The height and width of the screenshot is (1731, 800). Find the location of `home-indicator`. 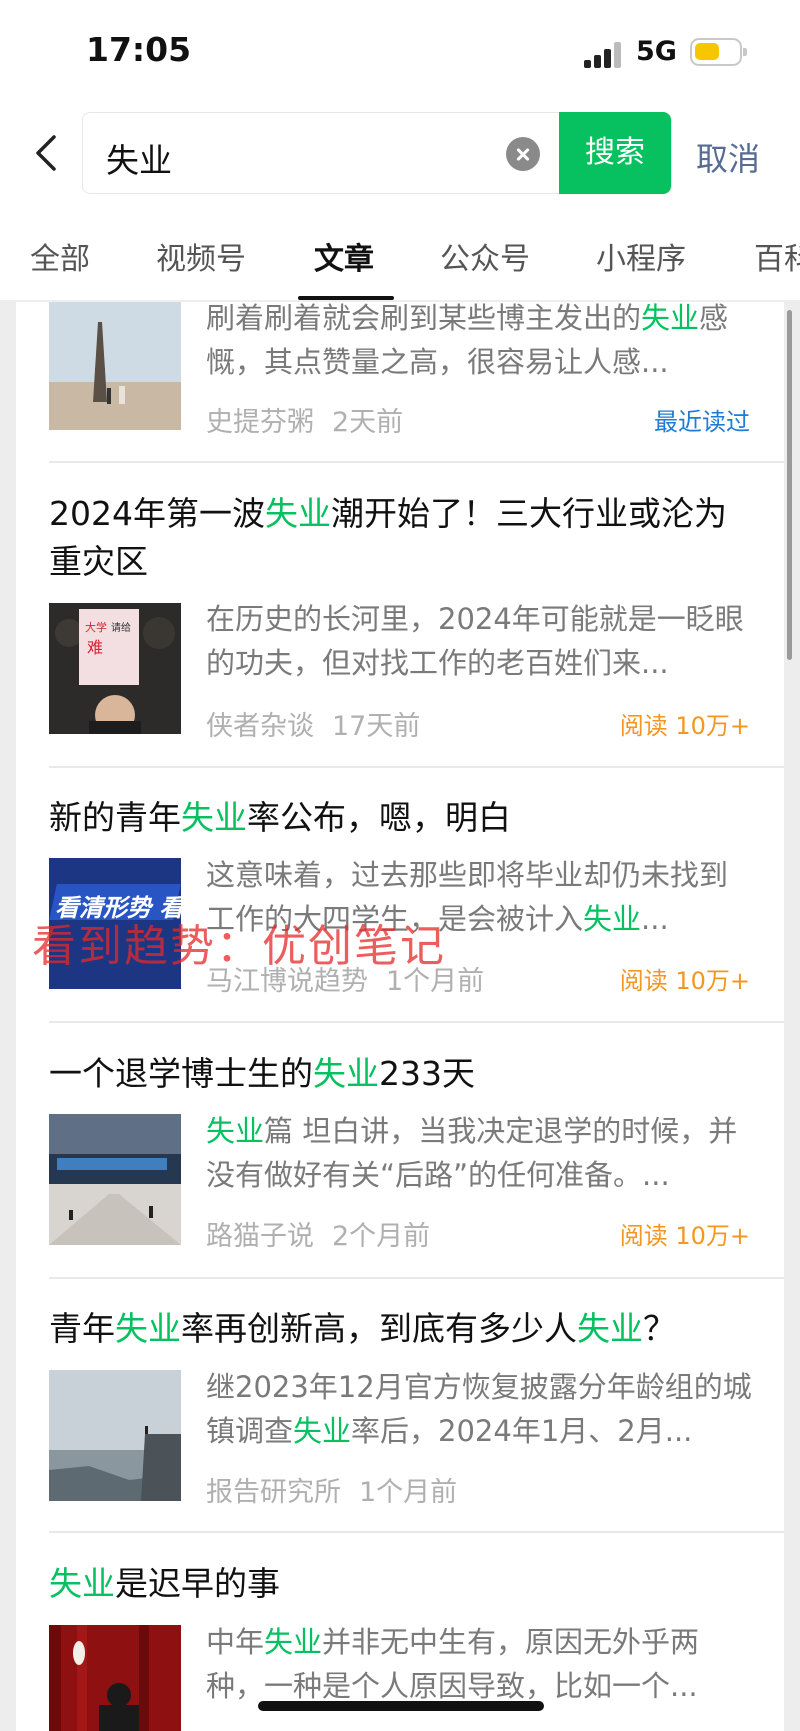

home-indicator is located at coordinates (401, 1706).